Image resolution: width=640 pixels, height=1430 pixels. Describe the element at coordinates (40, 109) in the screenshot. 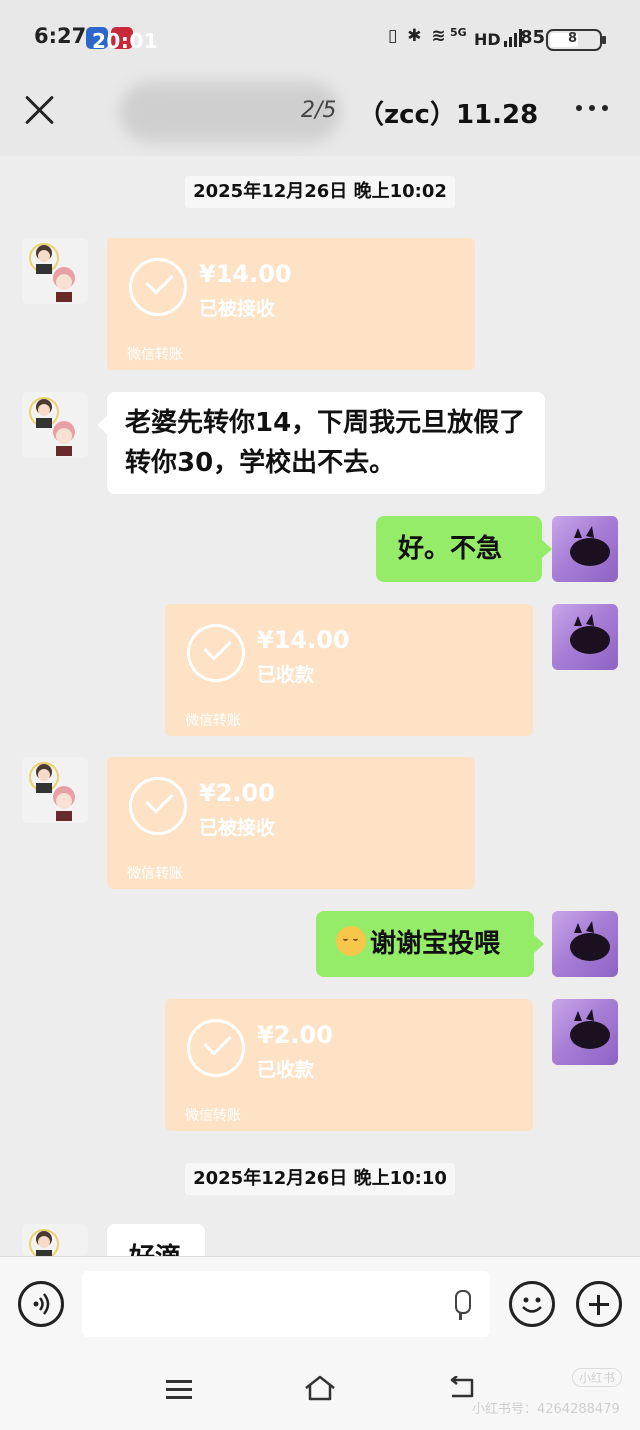

I see `close-icon` at that location.